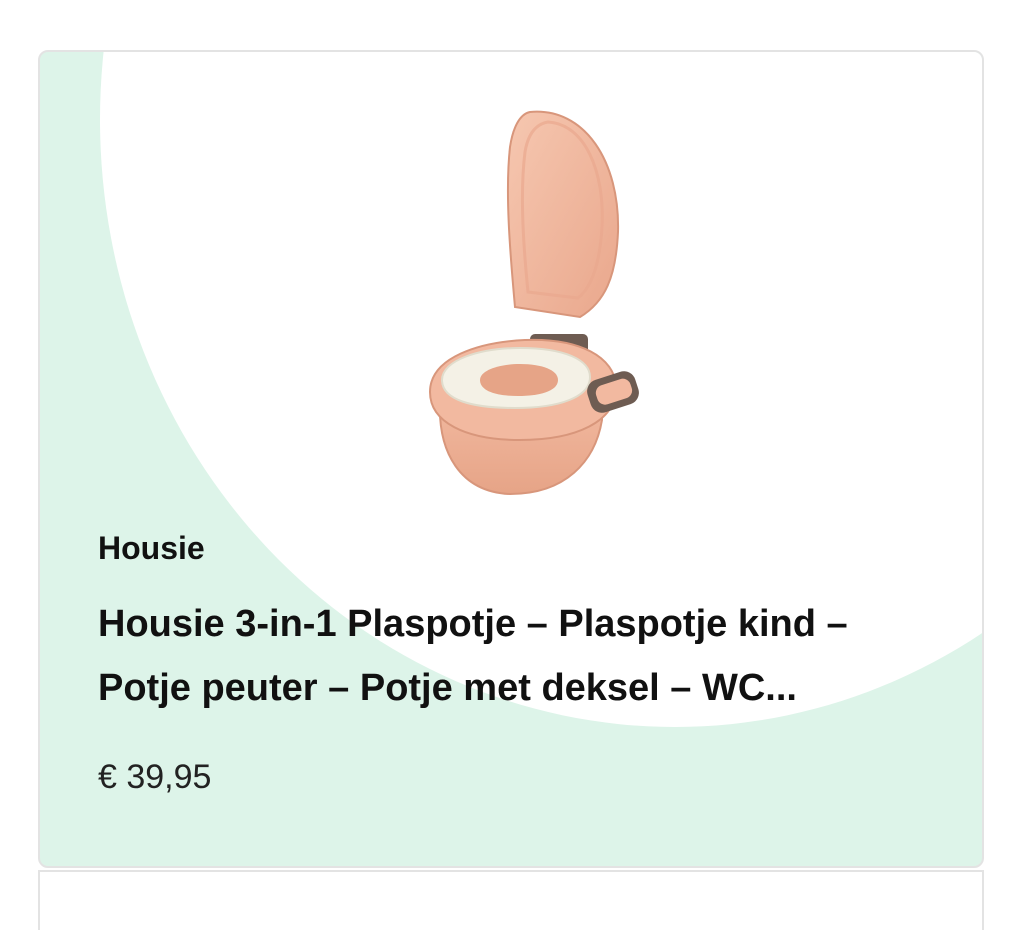 The width and height of the screenshot is (1024, 930). I want to click on potty-image, so click(510, 302).